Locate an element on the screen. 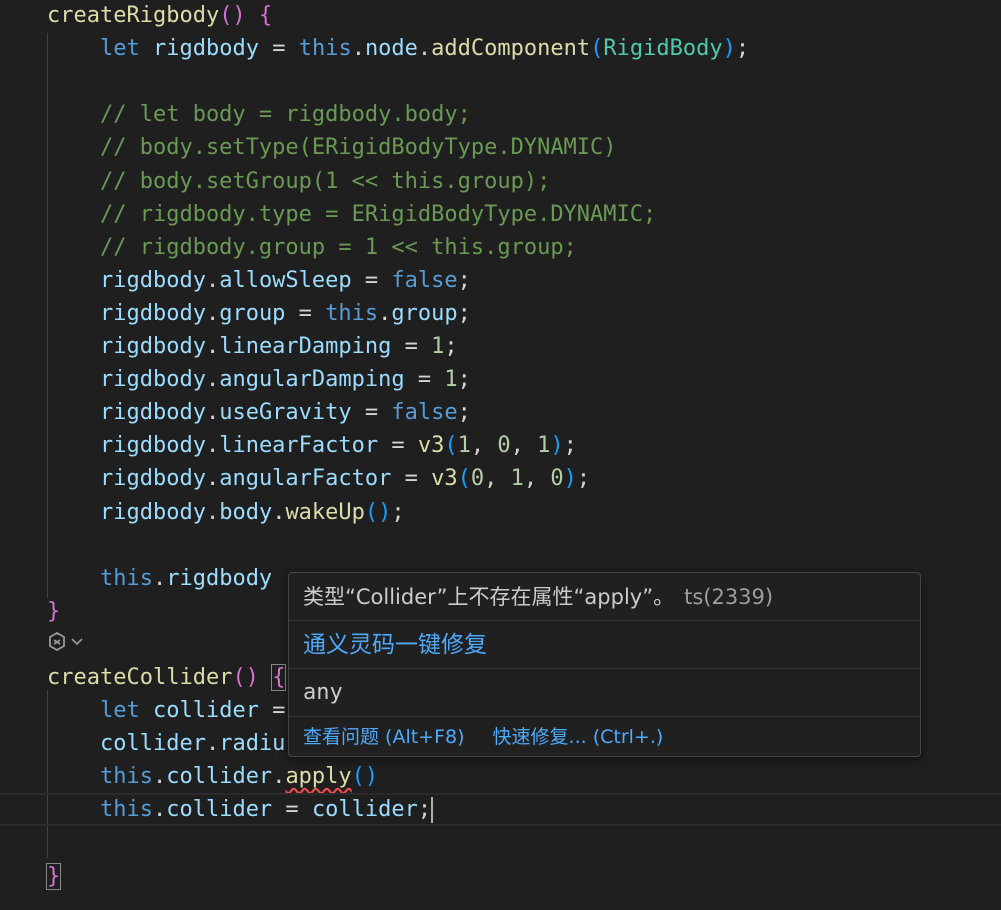 The height and width of the screenshot is (910, 1001). code-line: rigdbody.group = this.group; is located at coordinates (500, 313).